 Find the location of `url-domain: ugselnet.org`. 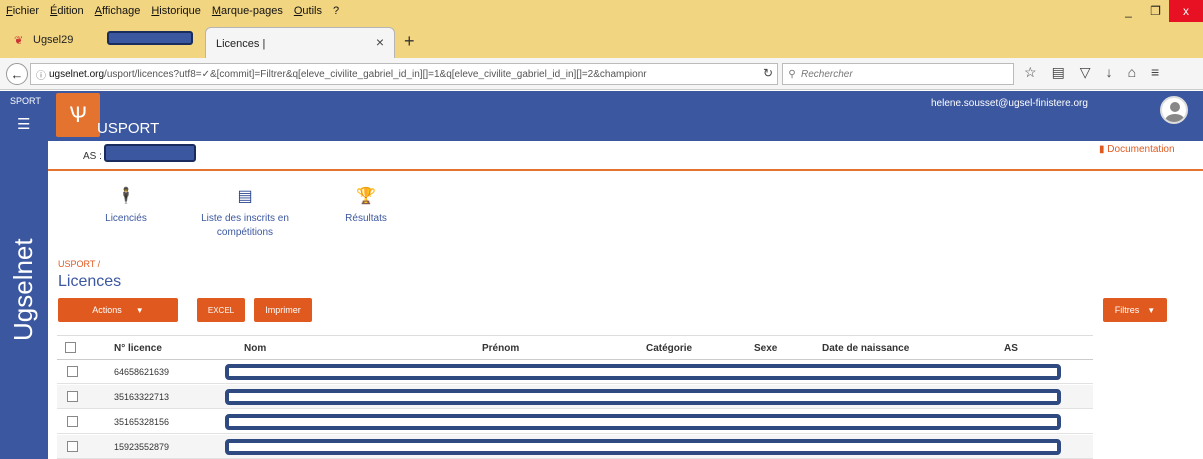

url-domain: ugselnet.org is located at coordinates (77, 74).